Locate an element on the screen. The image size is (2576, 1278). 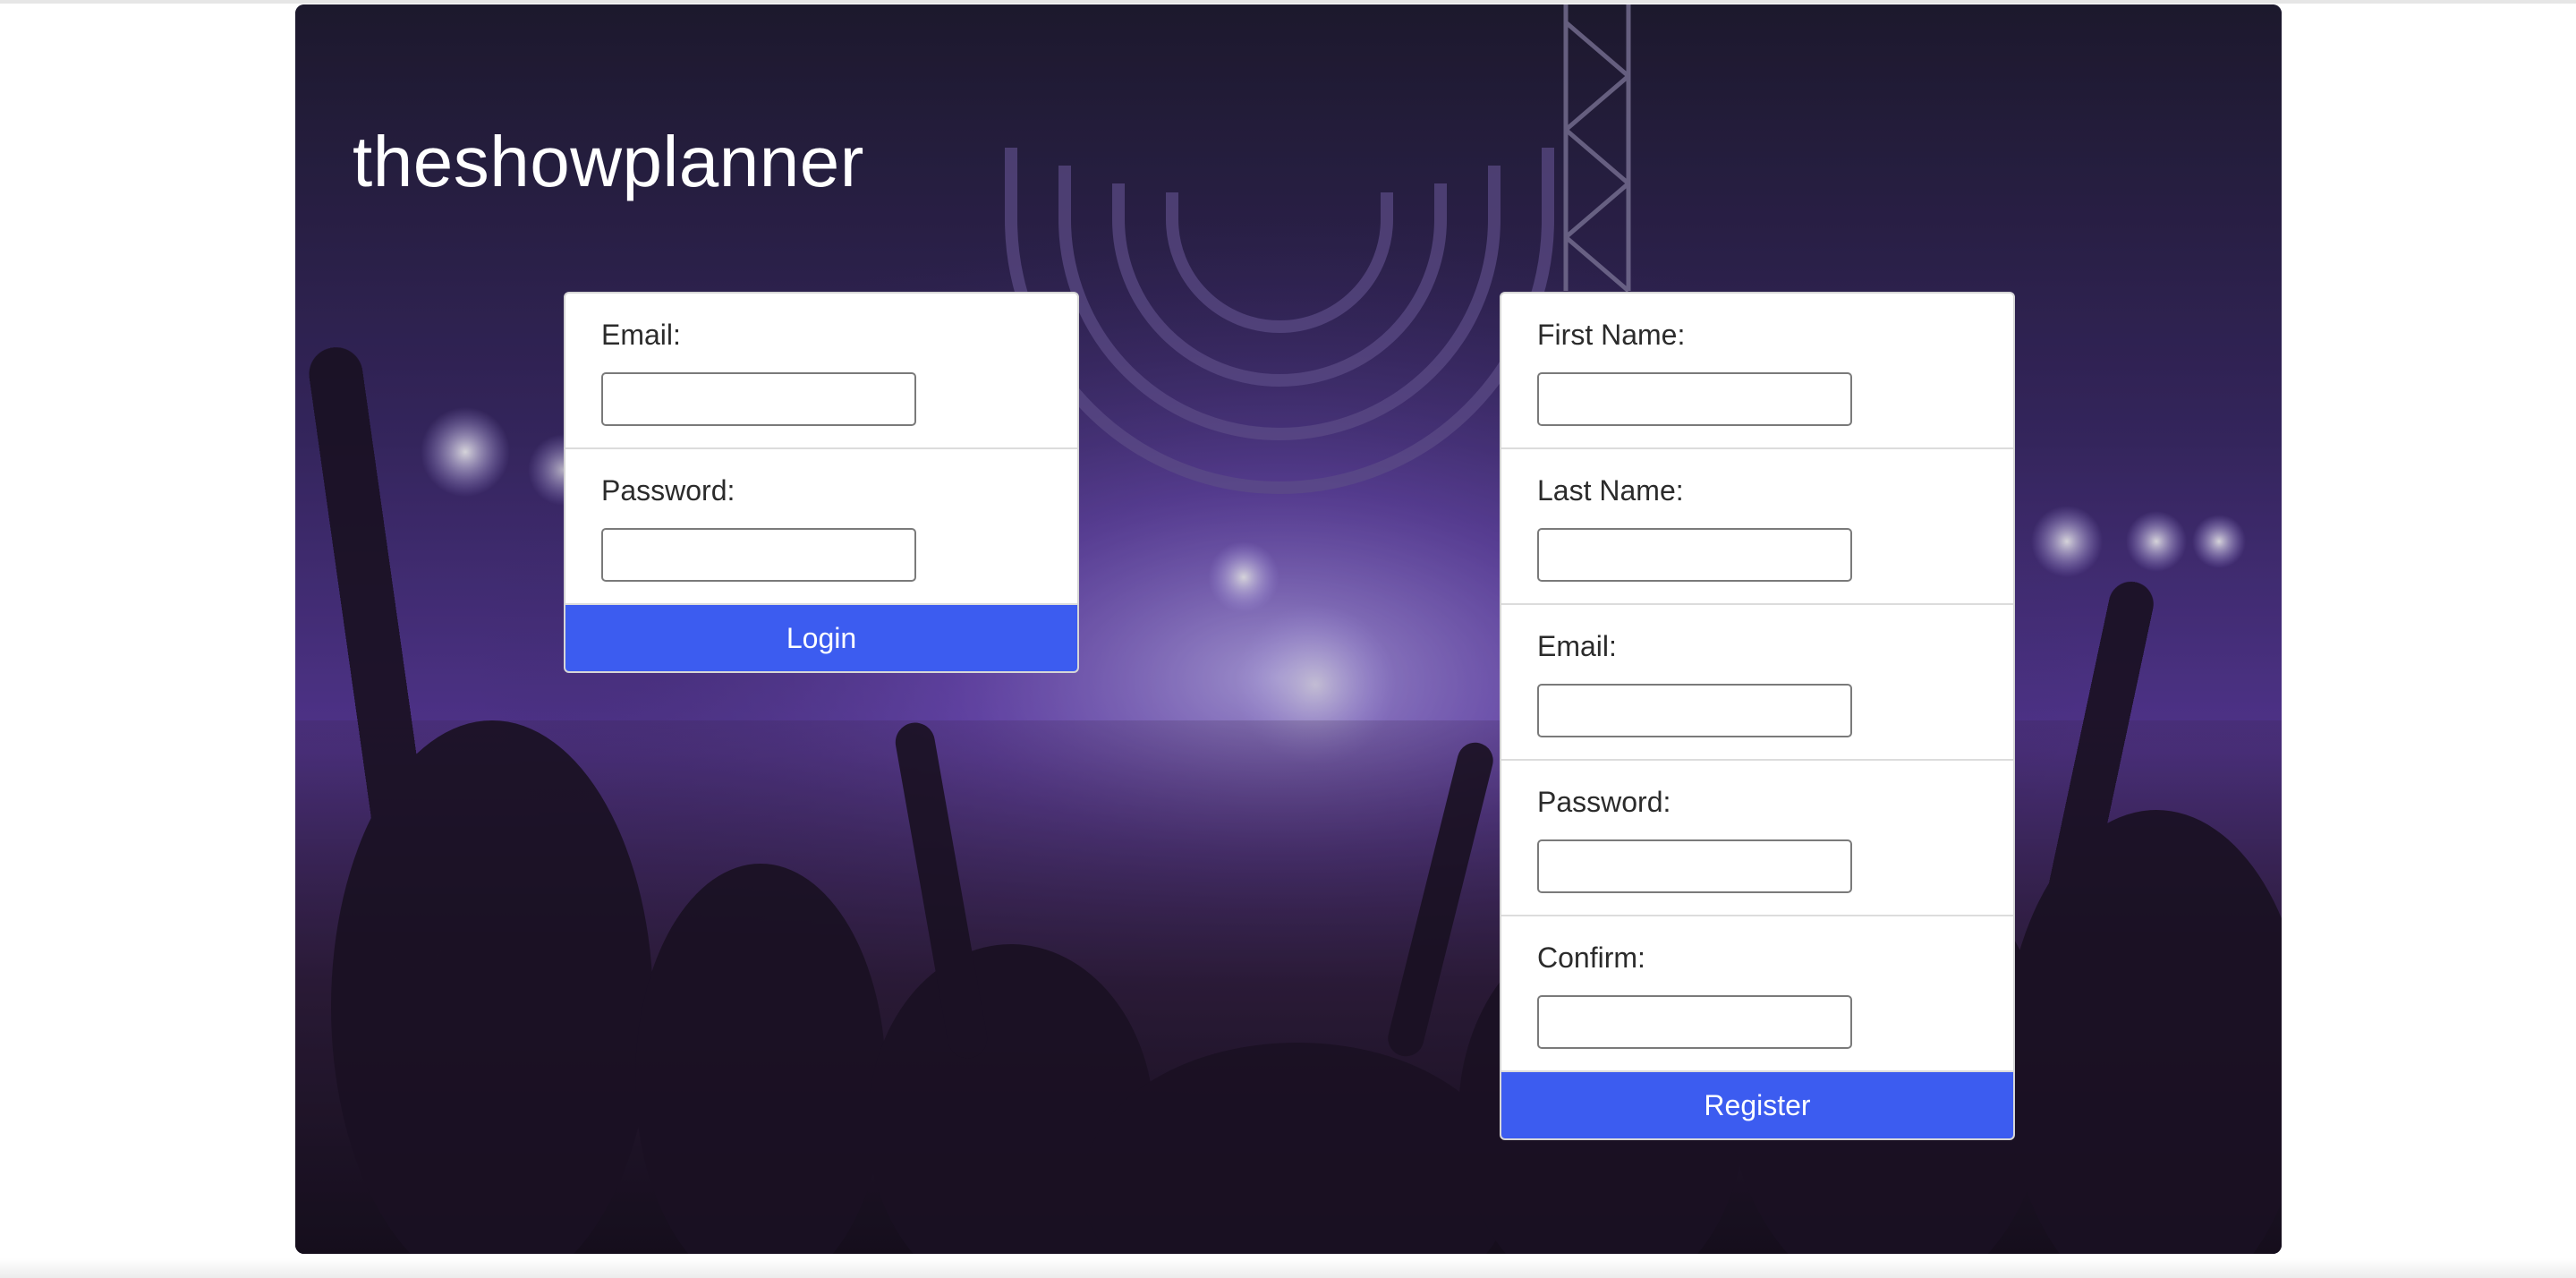
site-title: theshowplanner is located at coordinates (608, 161).